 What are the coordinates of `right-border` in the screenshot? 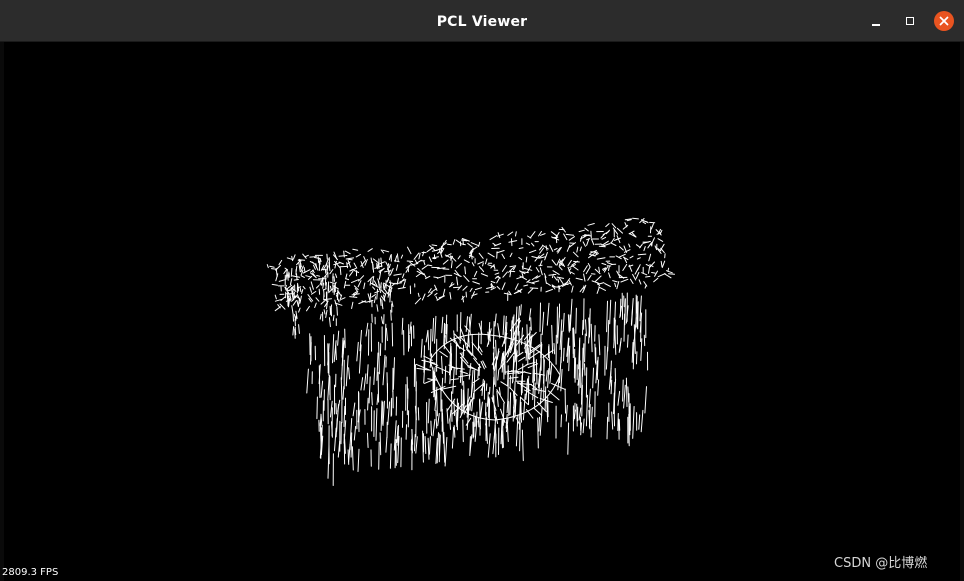 It's located at (962, 311).